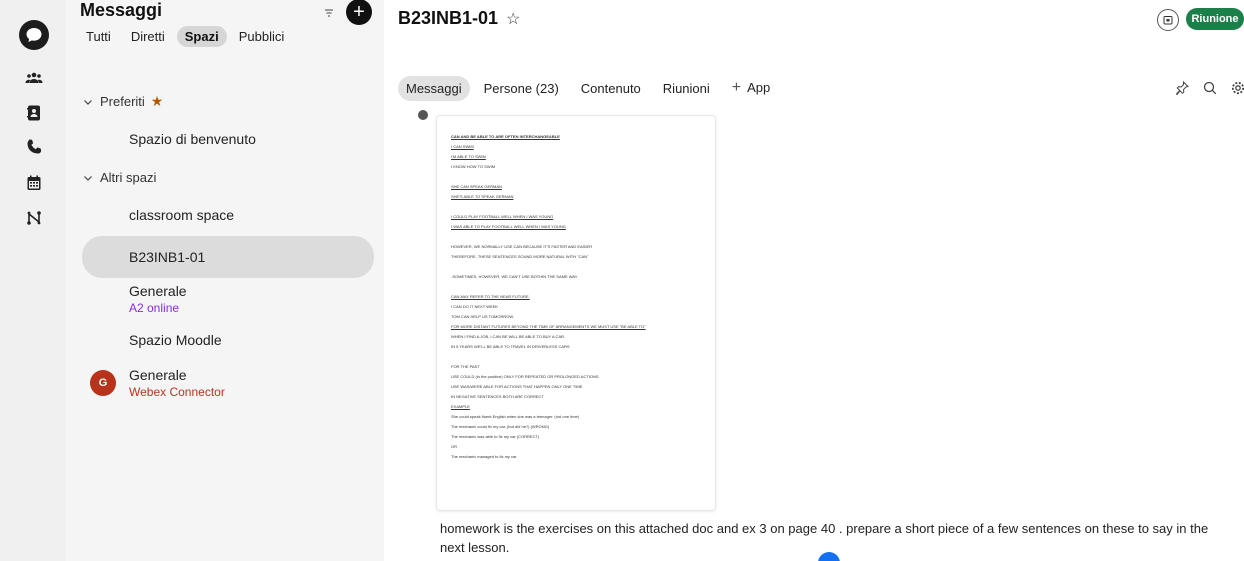 The image size is (1244, 561). What do you see at coordinates (228, 383) in the screenshot?
I see `sidebar-item-generale-webex: G Generale Webex Connector` at bounding box center [228, 383].